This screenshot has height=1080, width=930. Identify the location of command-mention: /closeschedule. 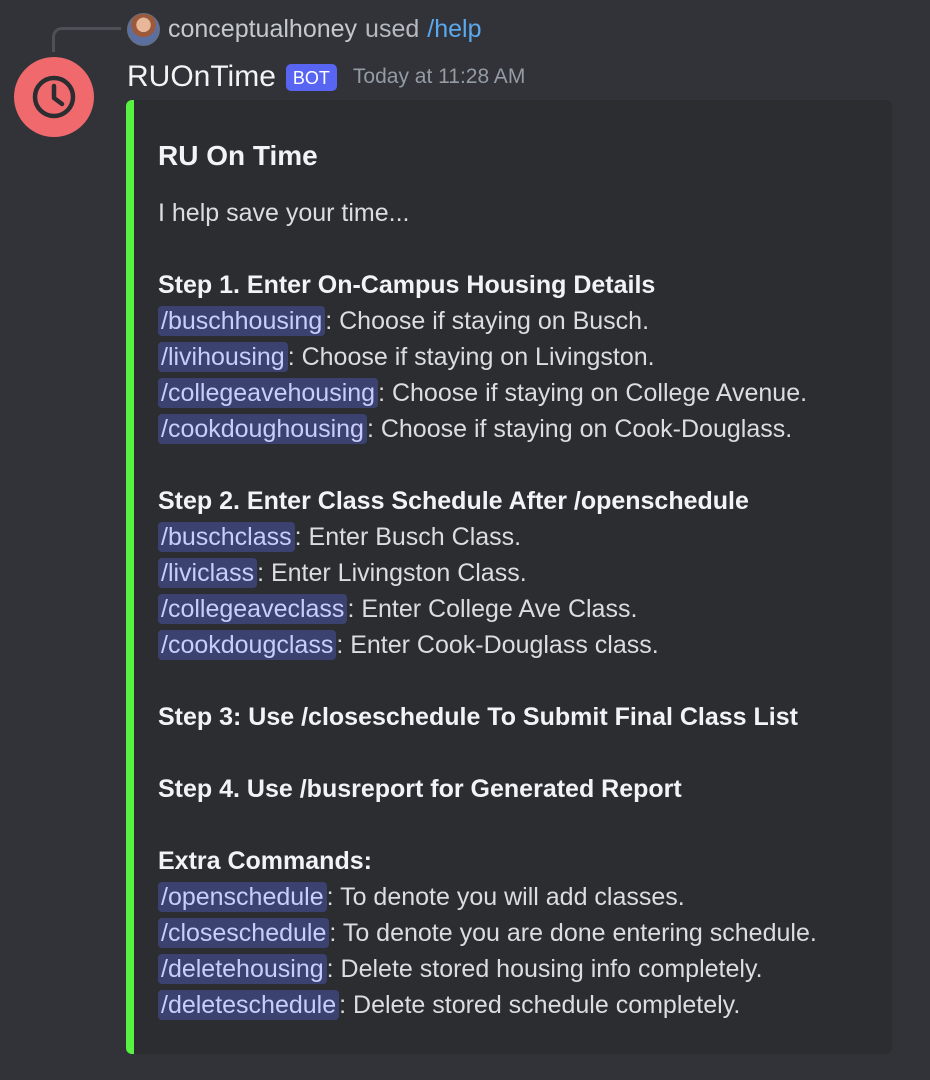
(244, 933).